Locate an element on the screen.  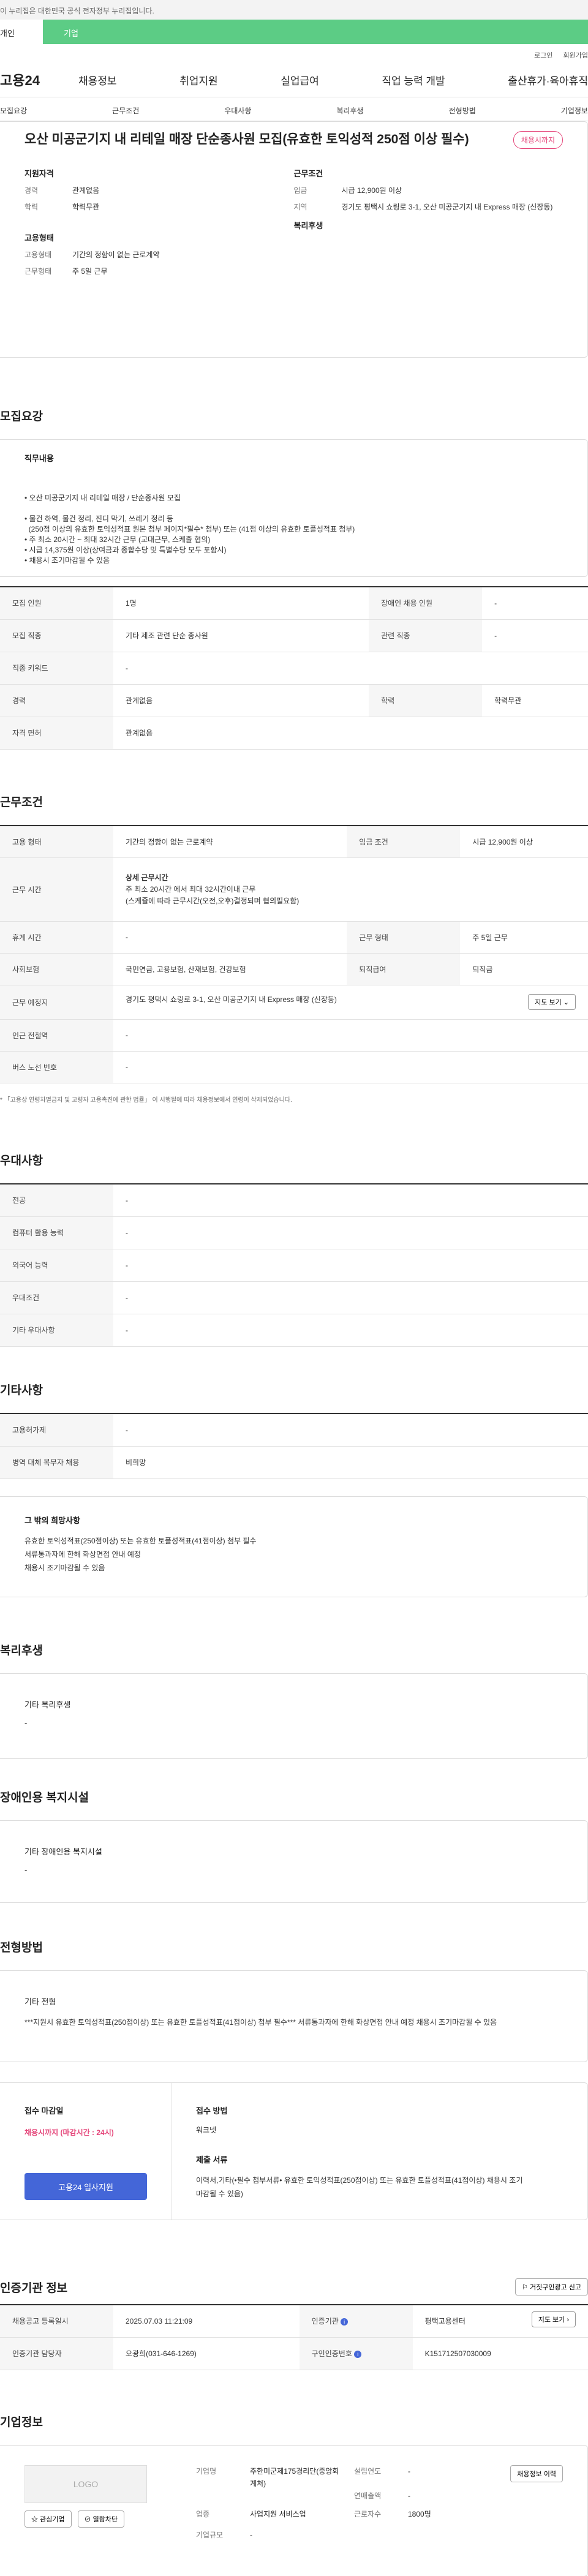
agency-map-button: 지도 보기 › is located at coordinates (554, 2319).